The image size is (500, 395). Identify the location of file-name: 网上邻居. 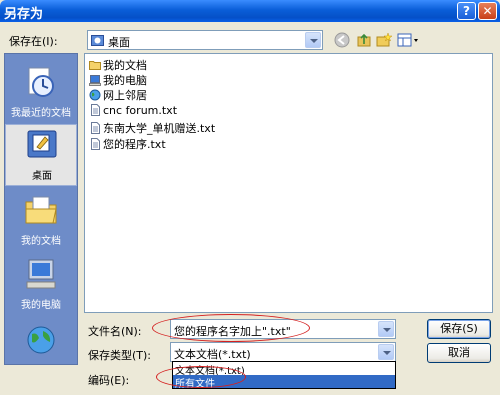
(125, 95).